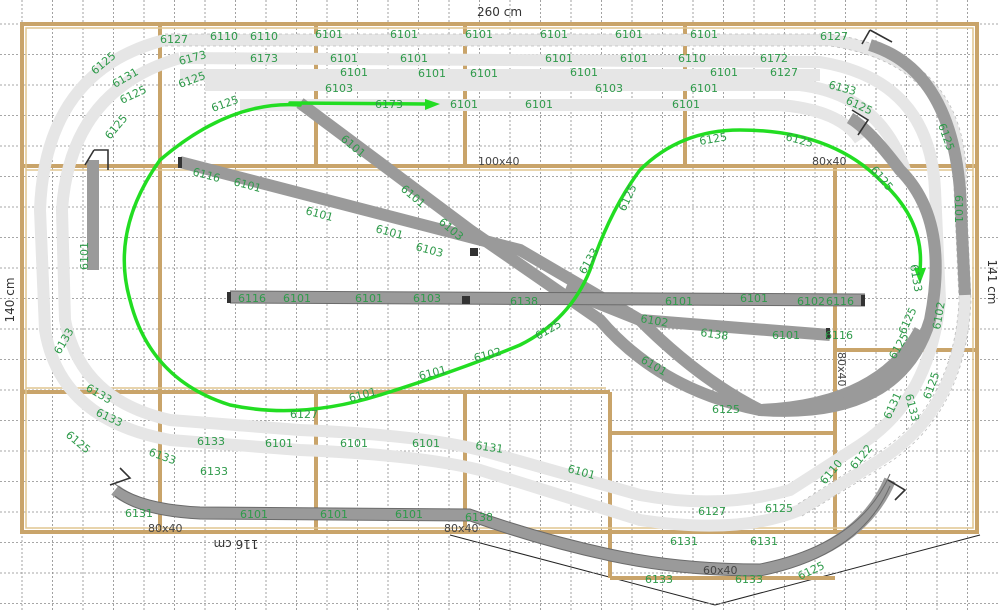 The image size is (1000, 615). Describe the element at coordinates (720, 570) in the screenshot. I see `zone-label-bottom-right: 60x40` at that location.